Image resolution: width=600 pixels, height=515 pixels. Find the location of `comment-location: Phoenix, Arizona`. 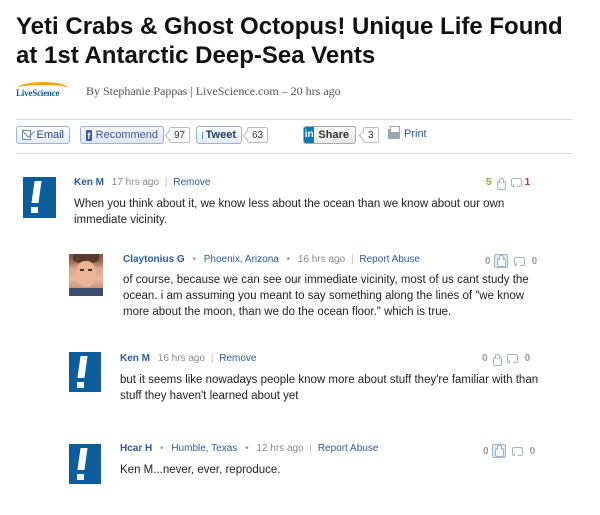

comment-location: Phoenix, Arizona is located at coordinates (241, 259).